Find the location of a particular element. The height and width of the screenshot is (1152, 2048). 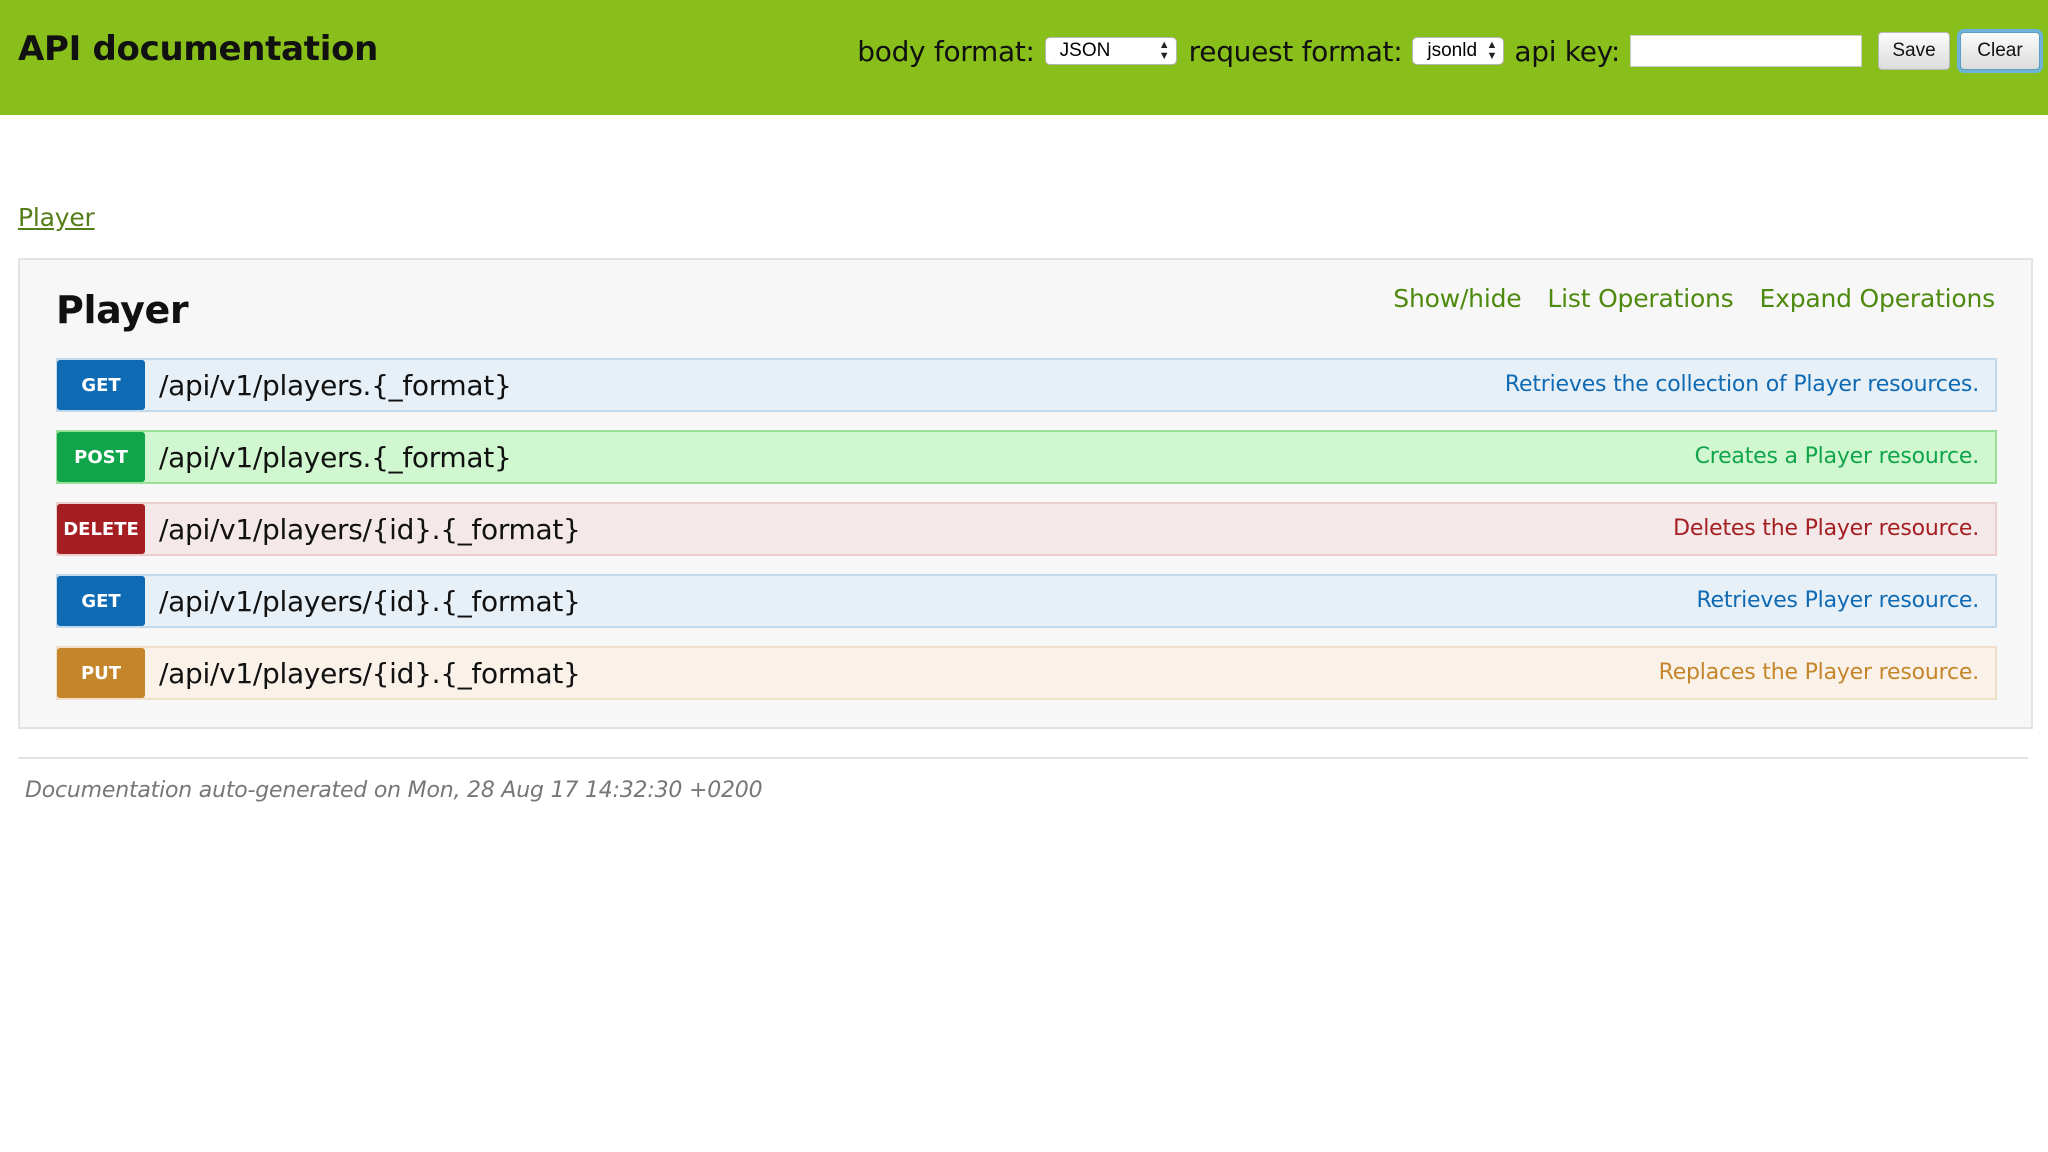

http-method-badge: PUT is located at coordinates (101, 673).